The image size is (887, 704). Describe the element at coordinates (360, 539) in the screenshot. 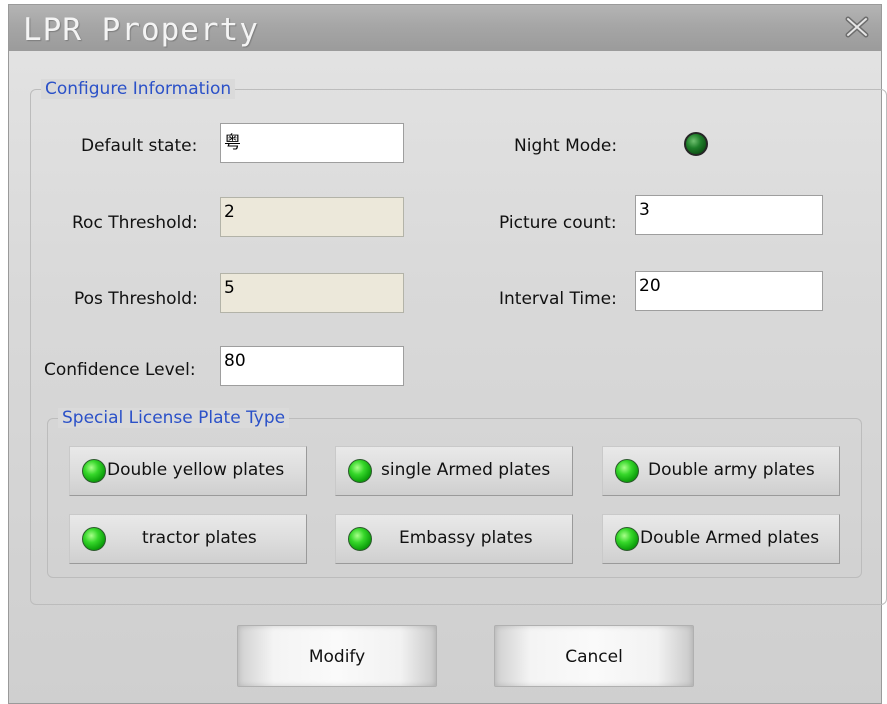

I see `plate-embassy-led-icon` at that location.